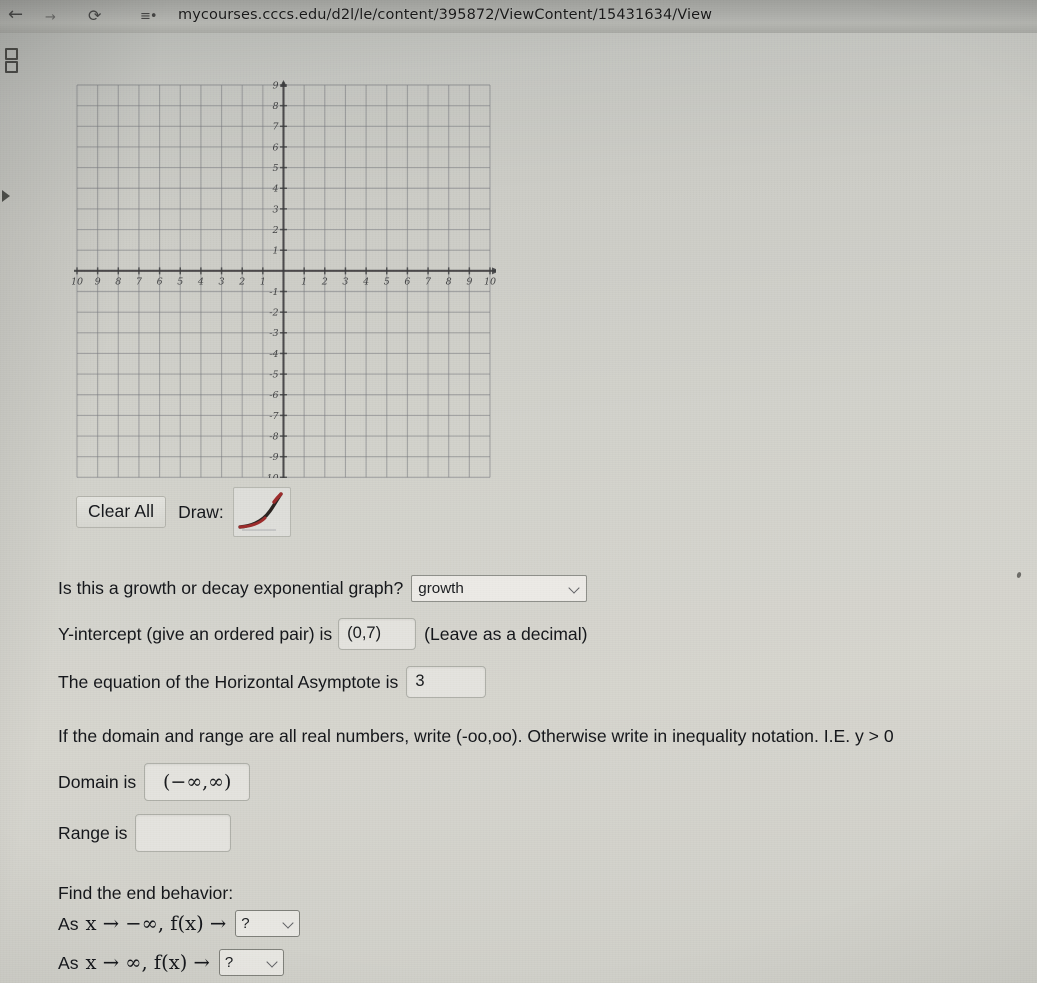  Describe the element at coordinates (441, 588) in the screenshot. I see `growth-decay-select-value: growth` at that location.